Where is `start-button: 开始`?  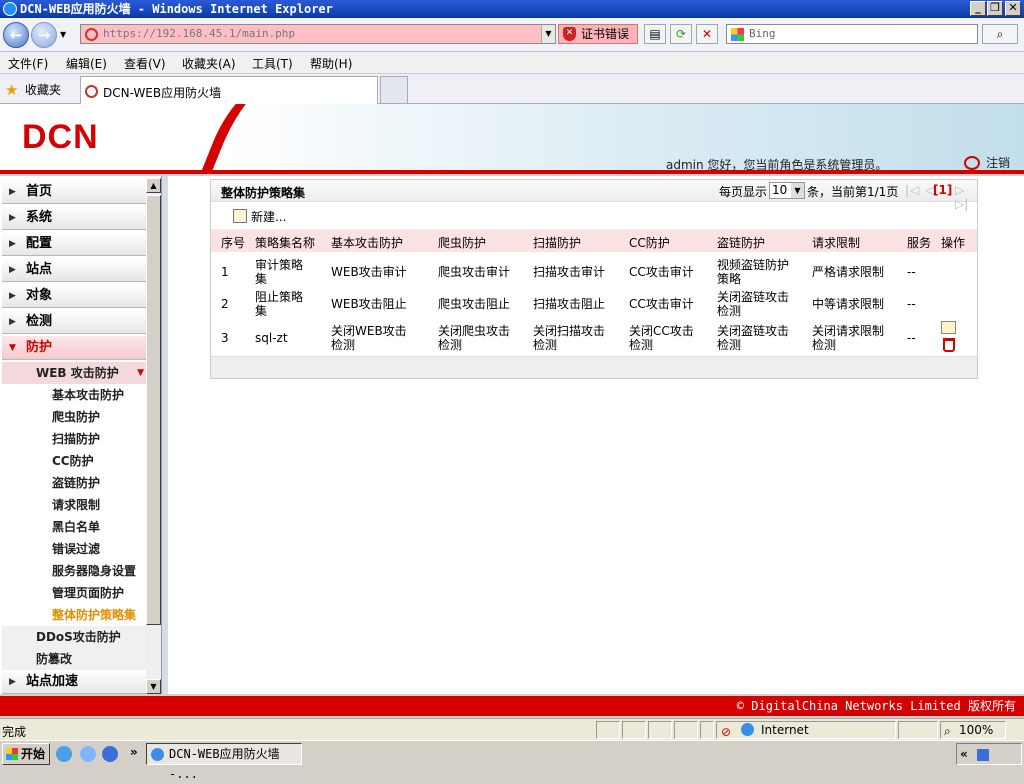 start-button: 开始 is located at coordinates (26, 754).